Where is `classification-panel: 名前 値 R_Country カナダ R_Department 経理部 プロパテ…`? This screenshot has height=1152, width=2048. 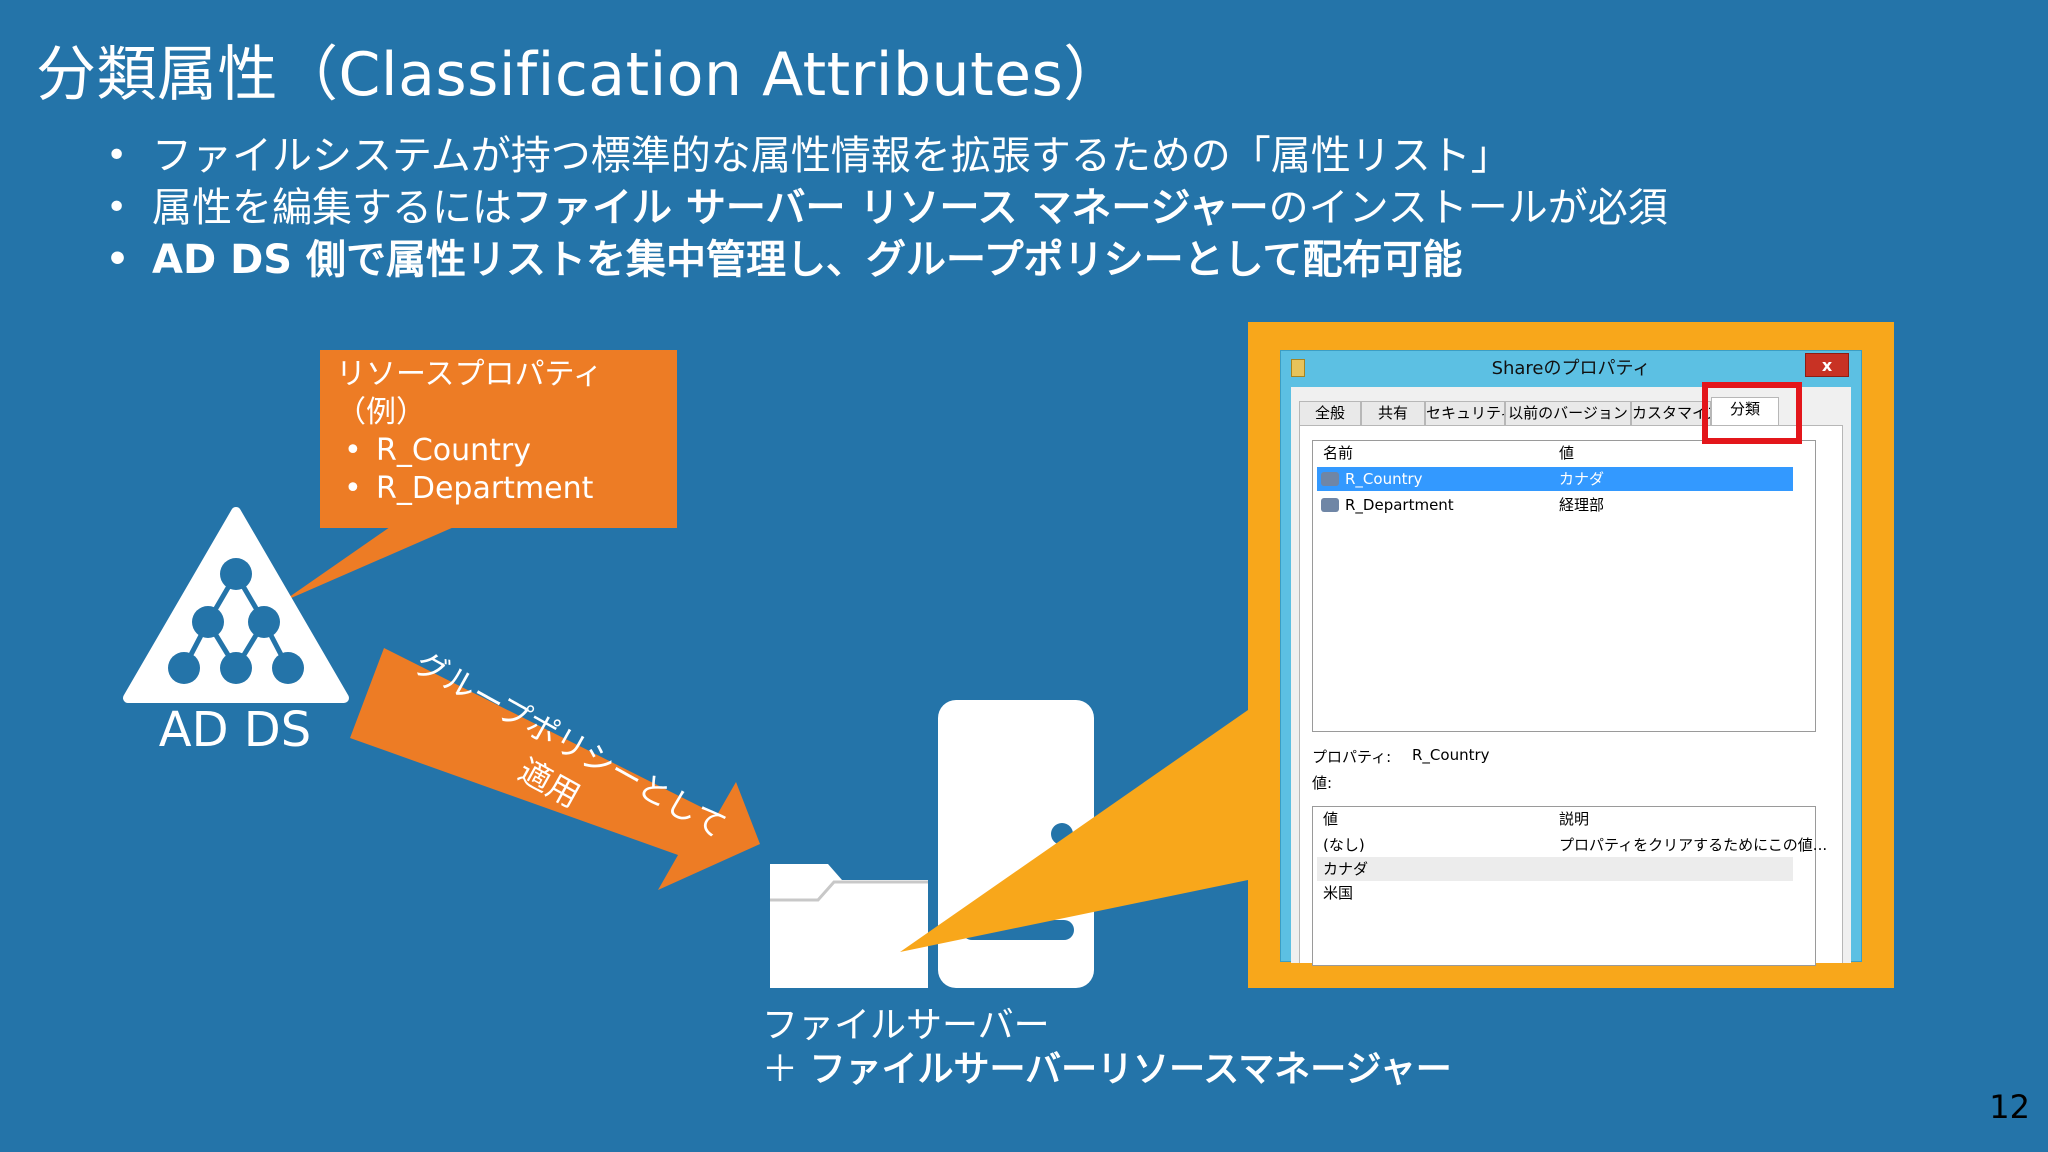 classification-panel: 名前 値 R_Country カナダ R_Department 経理部 プロパテ… is located at coordinates (1571, 695).